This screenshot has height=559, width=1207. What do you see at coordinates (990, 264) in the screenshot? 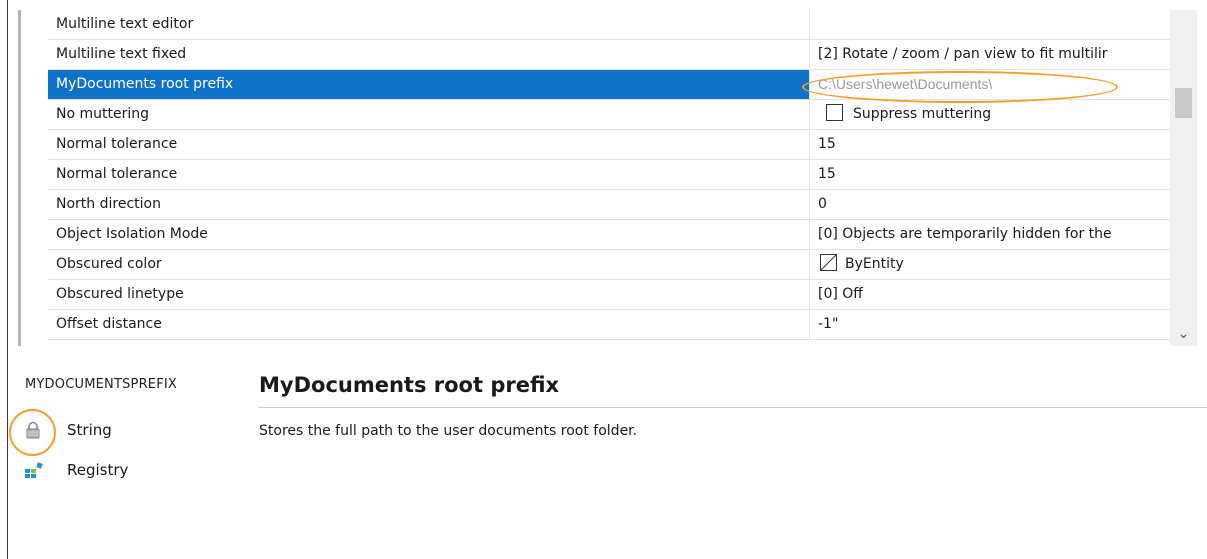
I see `row-value-color: ByEntity` at bounding box center [990, 264].